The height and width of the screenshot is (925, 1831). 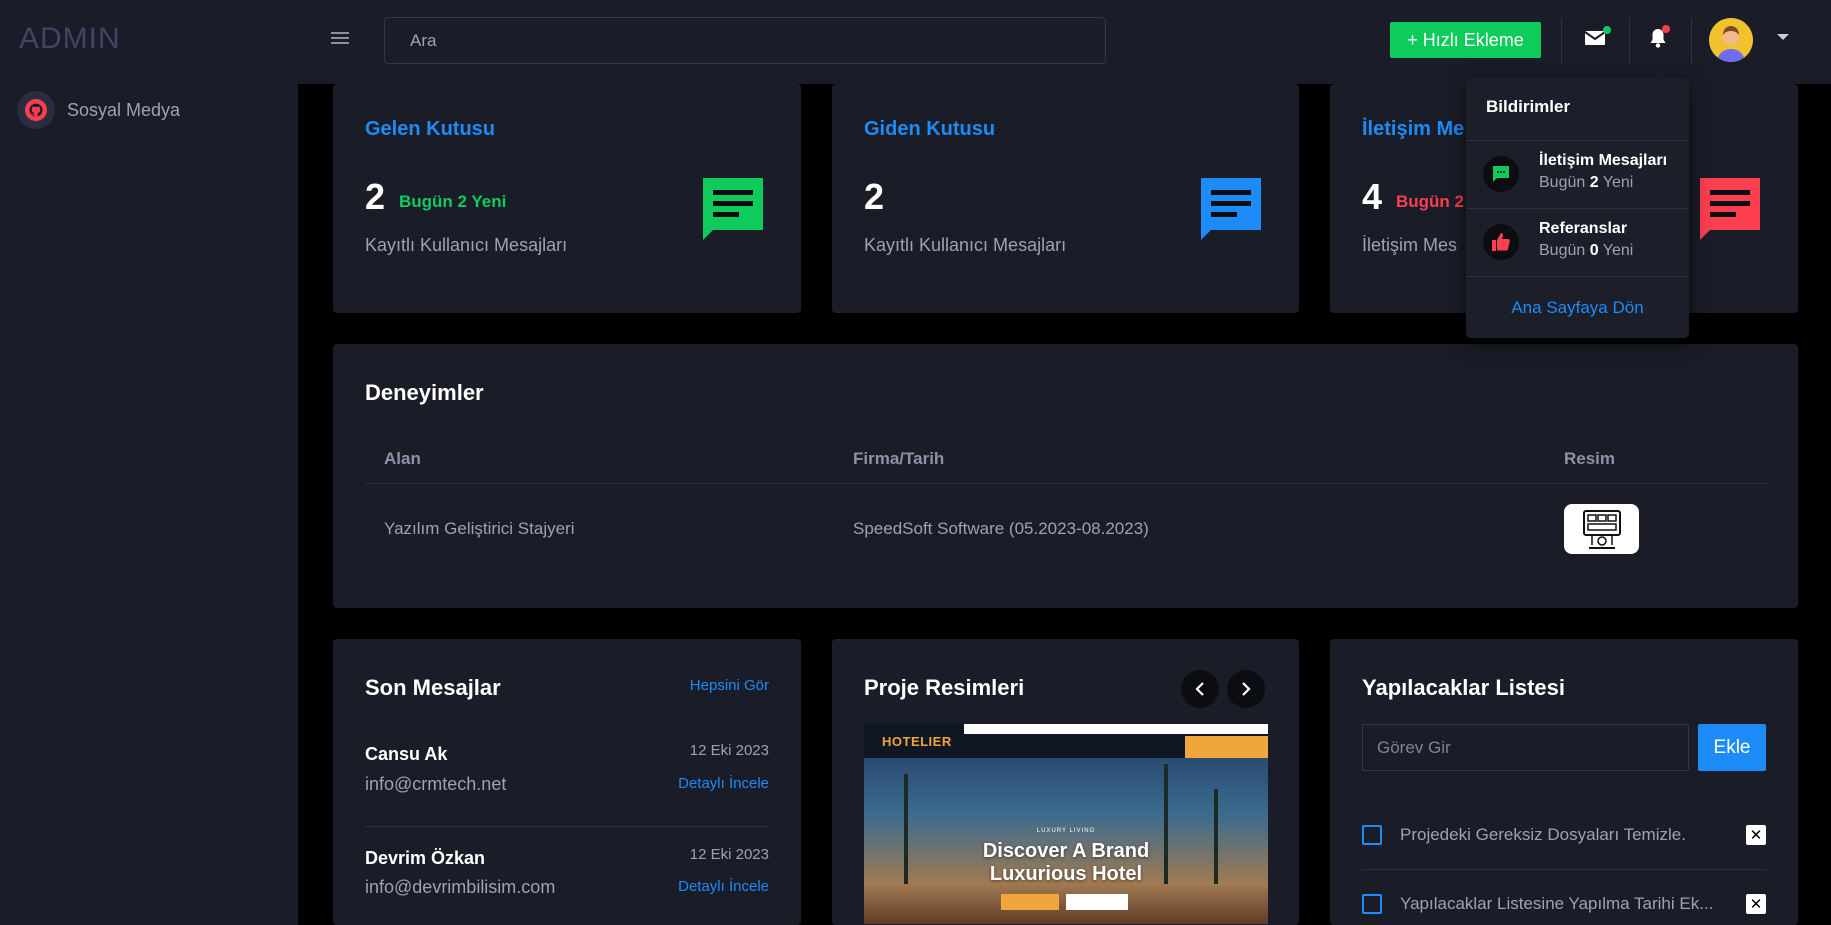 I want to click on column-header: Firma/Tarih, so click(x=899, y=458).